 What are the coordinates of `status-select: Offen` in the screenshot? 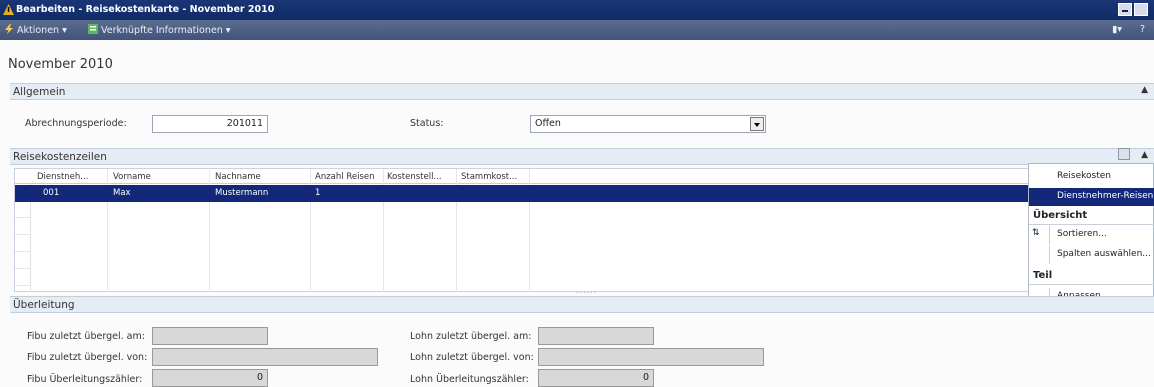 It's located at (648, 124).